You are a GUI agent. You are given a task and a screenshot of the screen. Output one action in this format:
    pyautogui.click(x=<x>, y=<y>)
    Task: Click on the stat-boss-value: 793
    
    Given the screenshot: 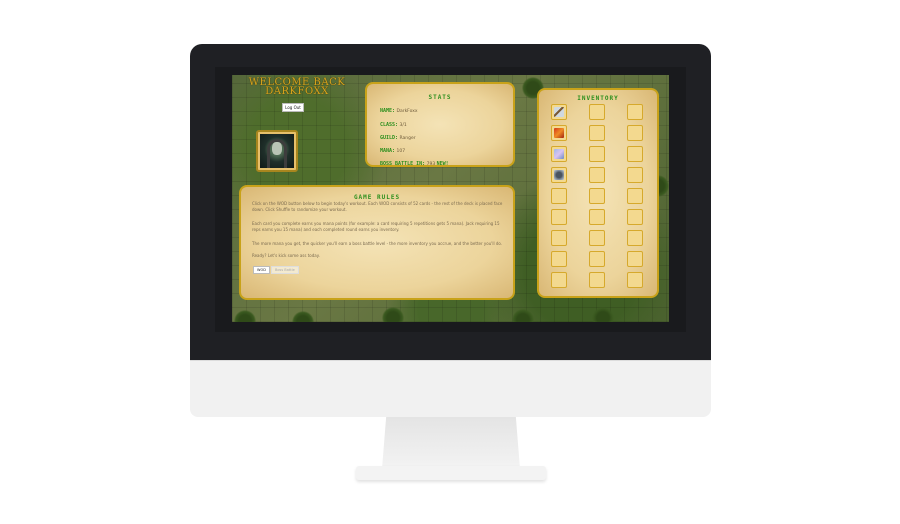 What is the action you would take?
    pyautogui.click(x=431, y=164)
    